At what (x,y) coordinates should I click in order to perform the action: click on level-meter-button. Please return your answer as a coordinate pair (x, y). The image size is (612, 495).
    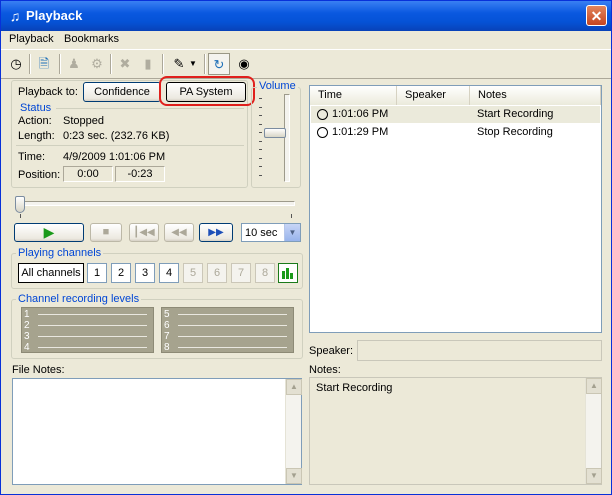
    Looking at the image, I should click on (288, 273).